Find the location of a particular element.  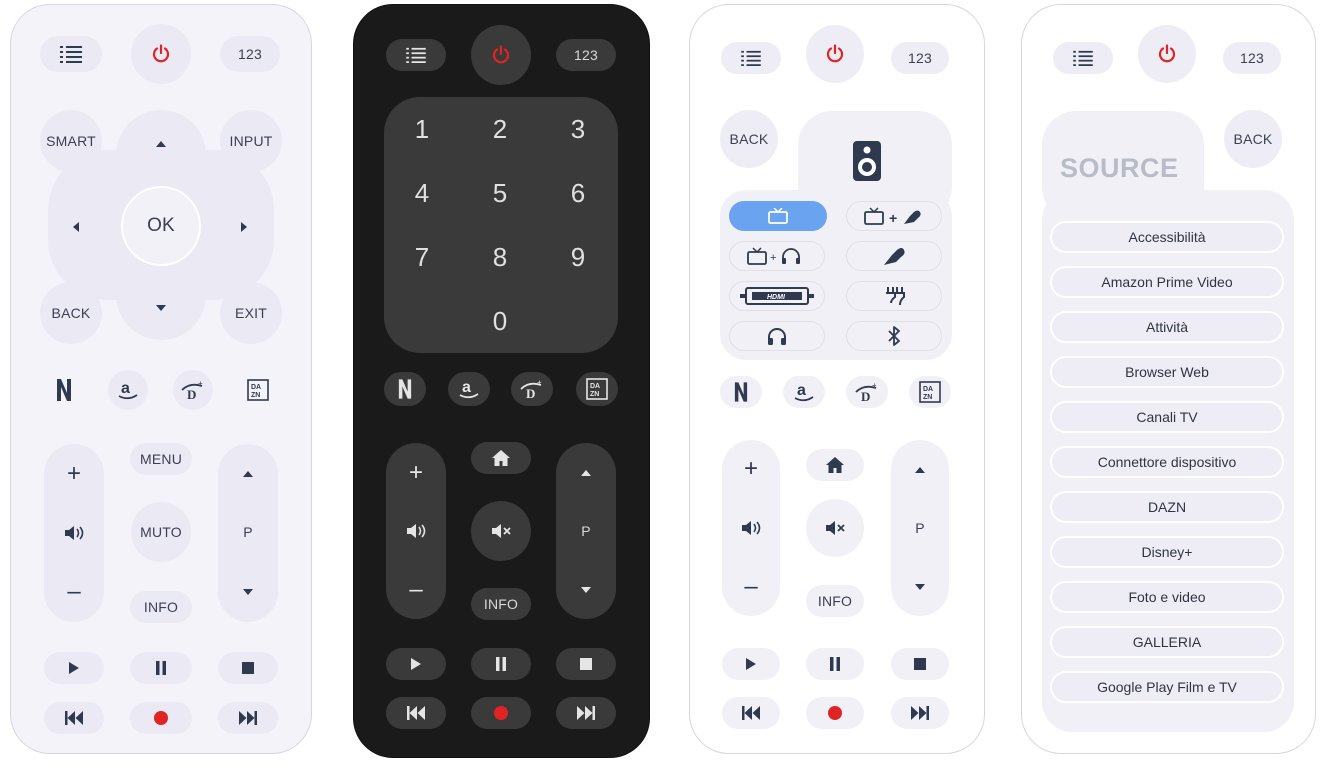

source-item-browser-web: Browser Web is located at coordinates (1167, 372).